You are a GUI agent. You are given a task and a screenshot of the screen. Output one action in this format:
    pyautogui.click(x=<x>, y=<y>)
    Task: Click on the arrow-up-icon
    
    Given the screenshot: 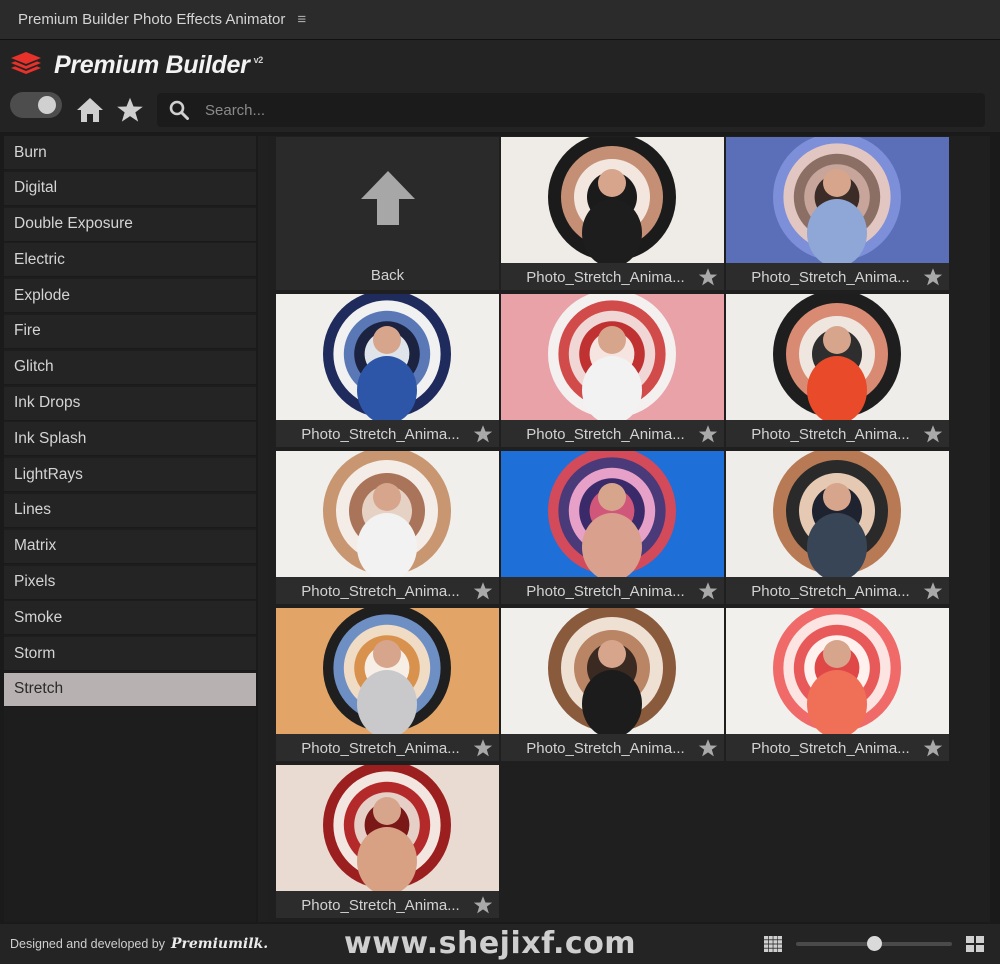 What is the action you would take?
    pyautogui.click(x=388, y=198)
    